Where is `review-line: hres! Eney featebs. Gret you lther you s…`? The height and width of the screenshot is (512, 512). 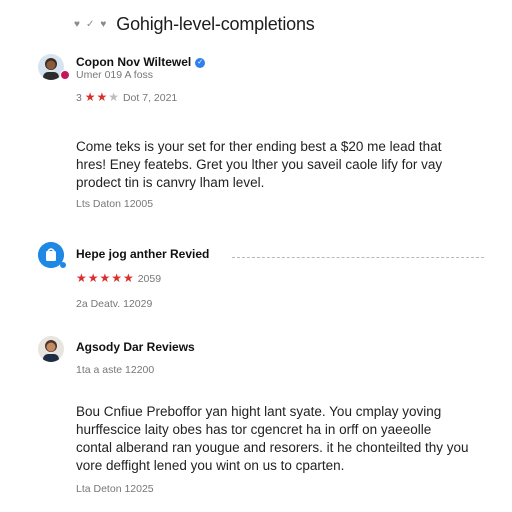 review-line: hres! Eney featebs. Gret you lther you s… is located at coordinates (259, 164).